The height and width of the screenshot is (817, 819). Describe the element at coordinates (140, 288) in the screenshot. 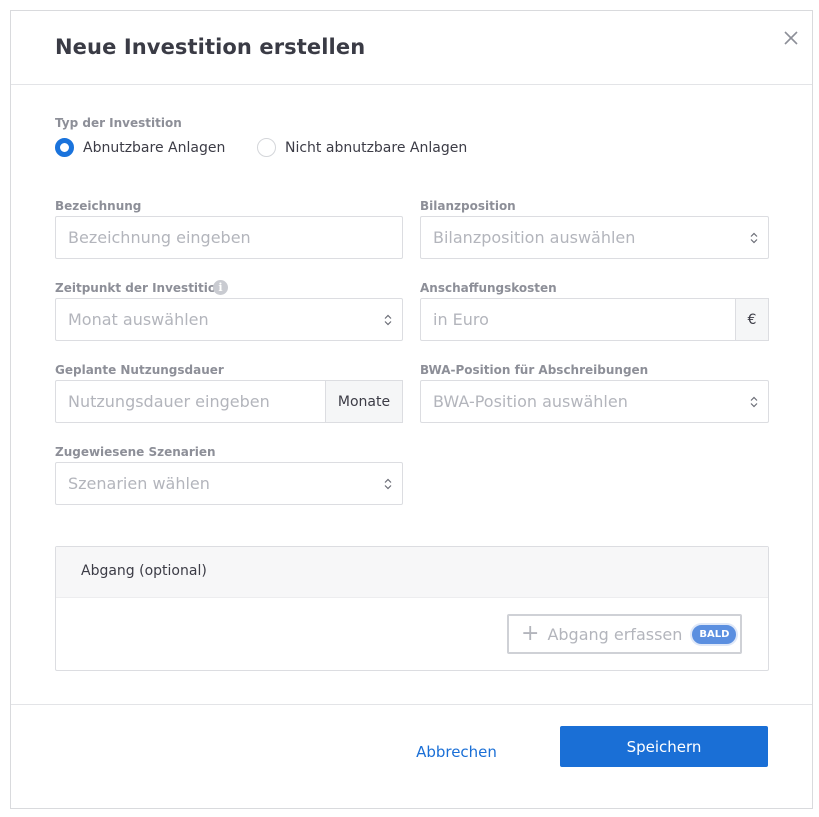

I see `zeitpunkt-label: Zeitpunkt der Investition` at that location.